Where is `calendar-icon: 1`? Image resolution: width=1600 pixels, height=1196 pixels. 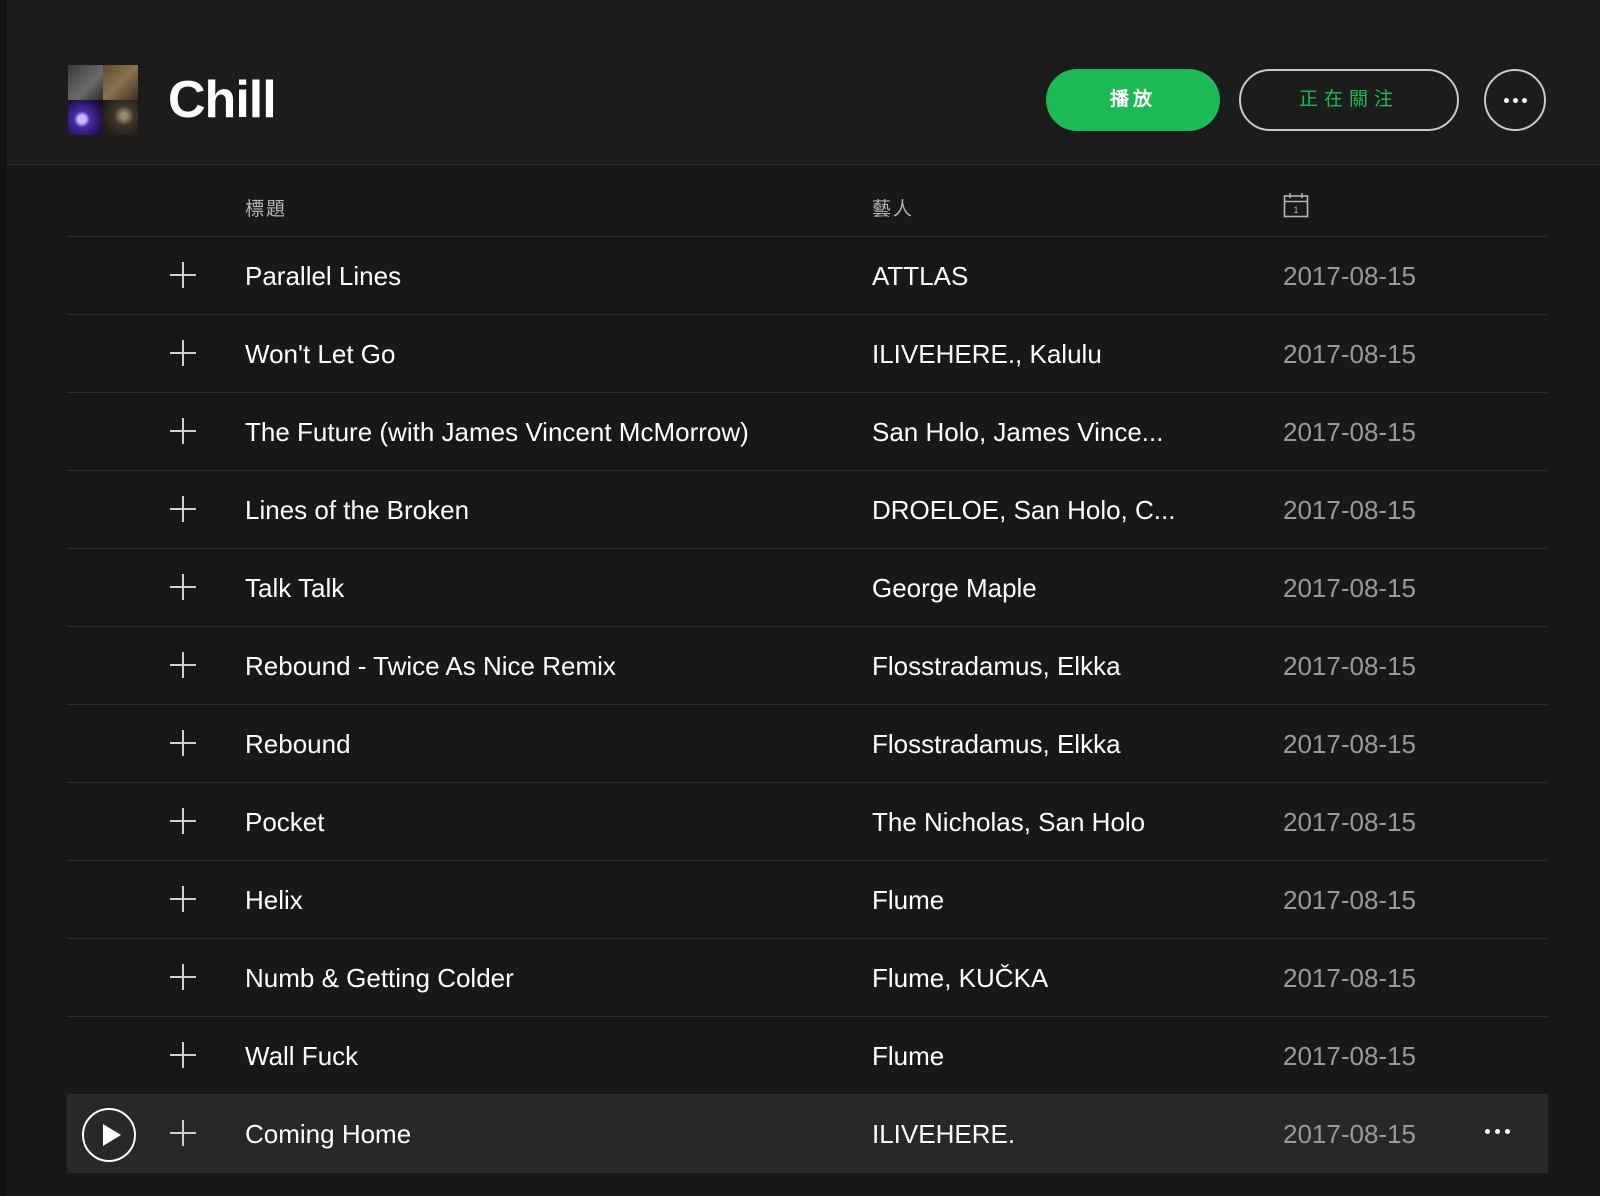
calendar-icon: 1 is located at coordinates (1296, 205).